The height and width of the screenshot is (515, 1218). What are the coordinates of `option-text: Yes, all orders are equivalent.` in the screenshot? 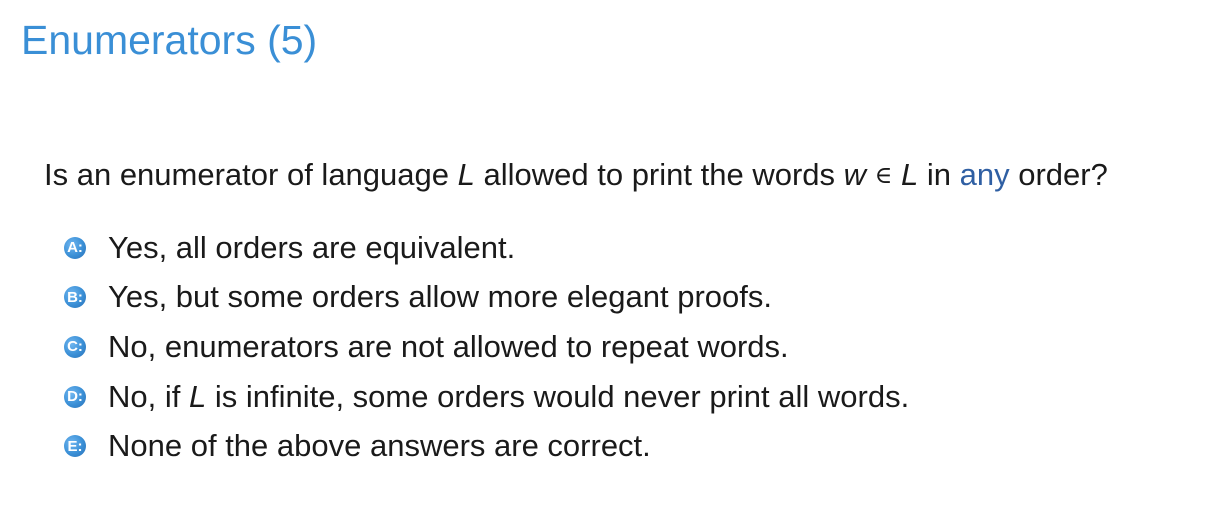 It's located at (312, 247).